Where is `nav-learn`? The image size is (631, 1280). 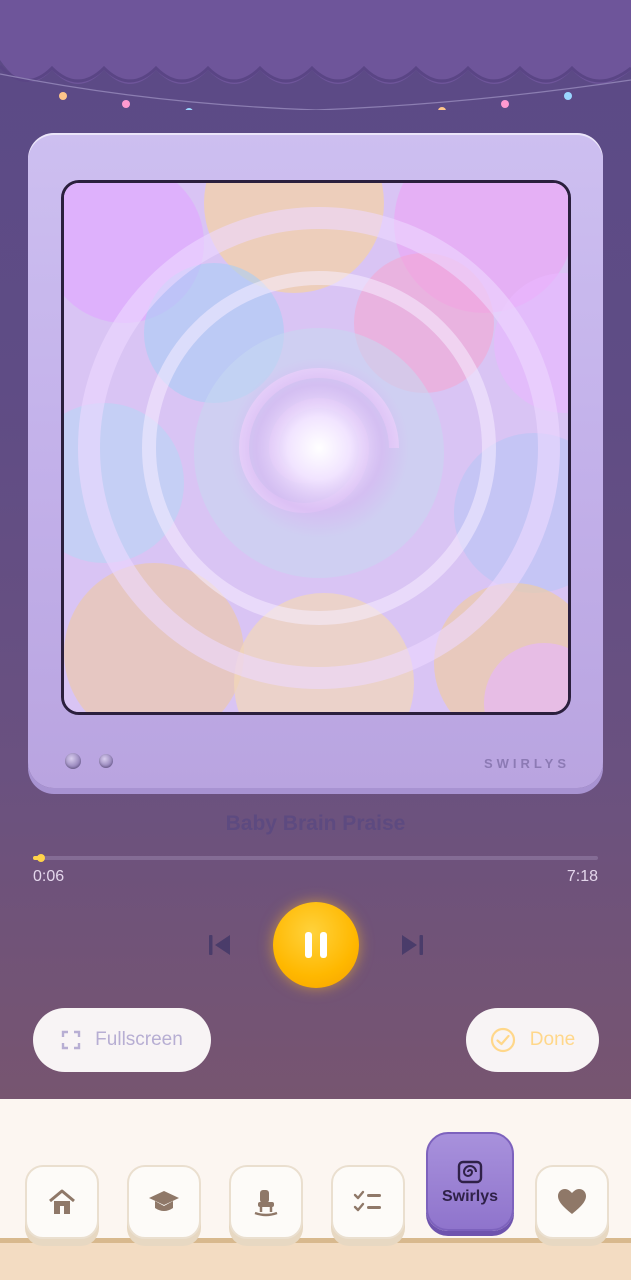
nav-learn is located at coordinates (164, 1202).